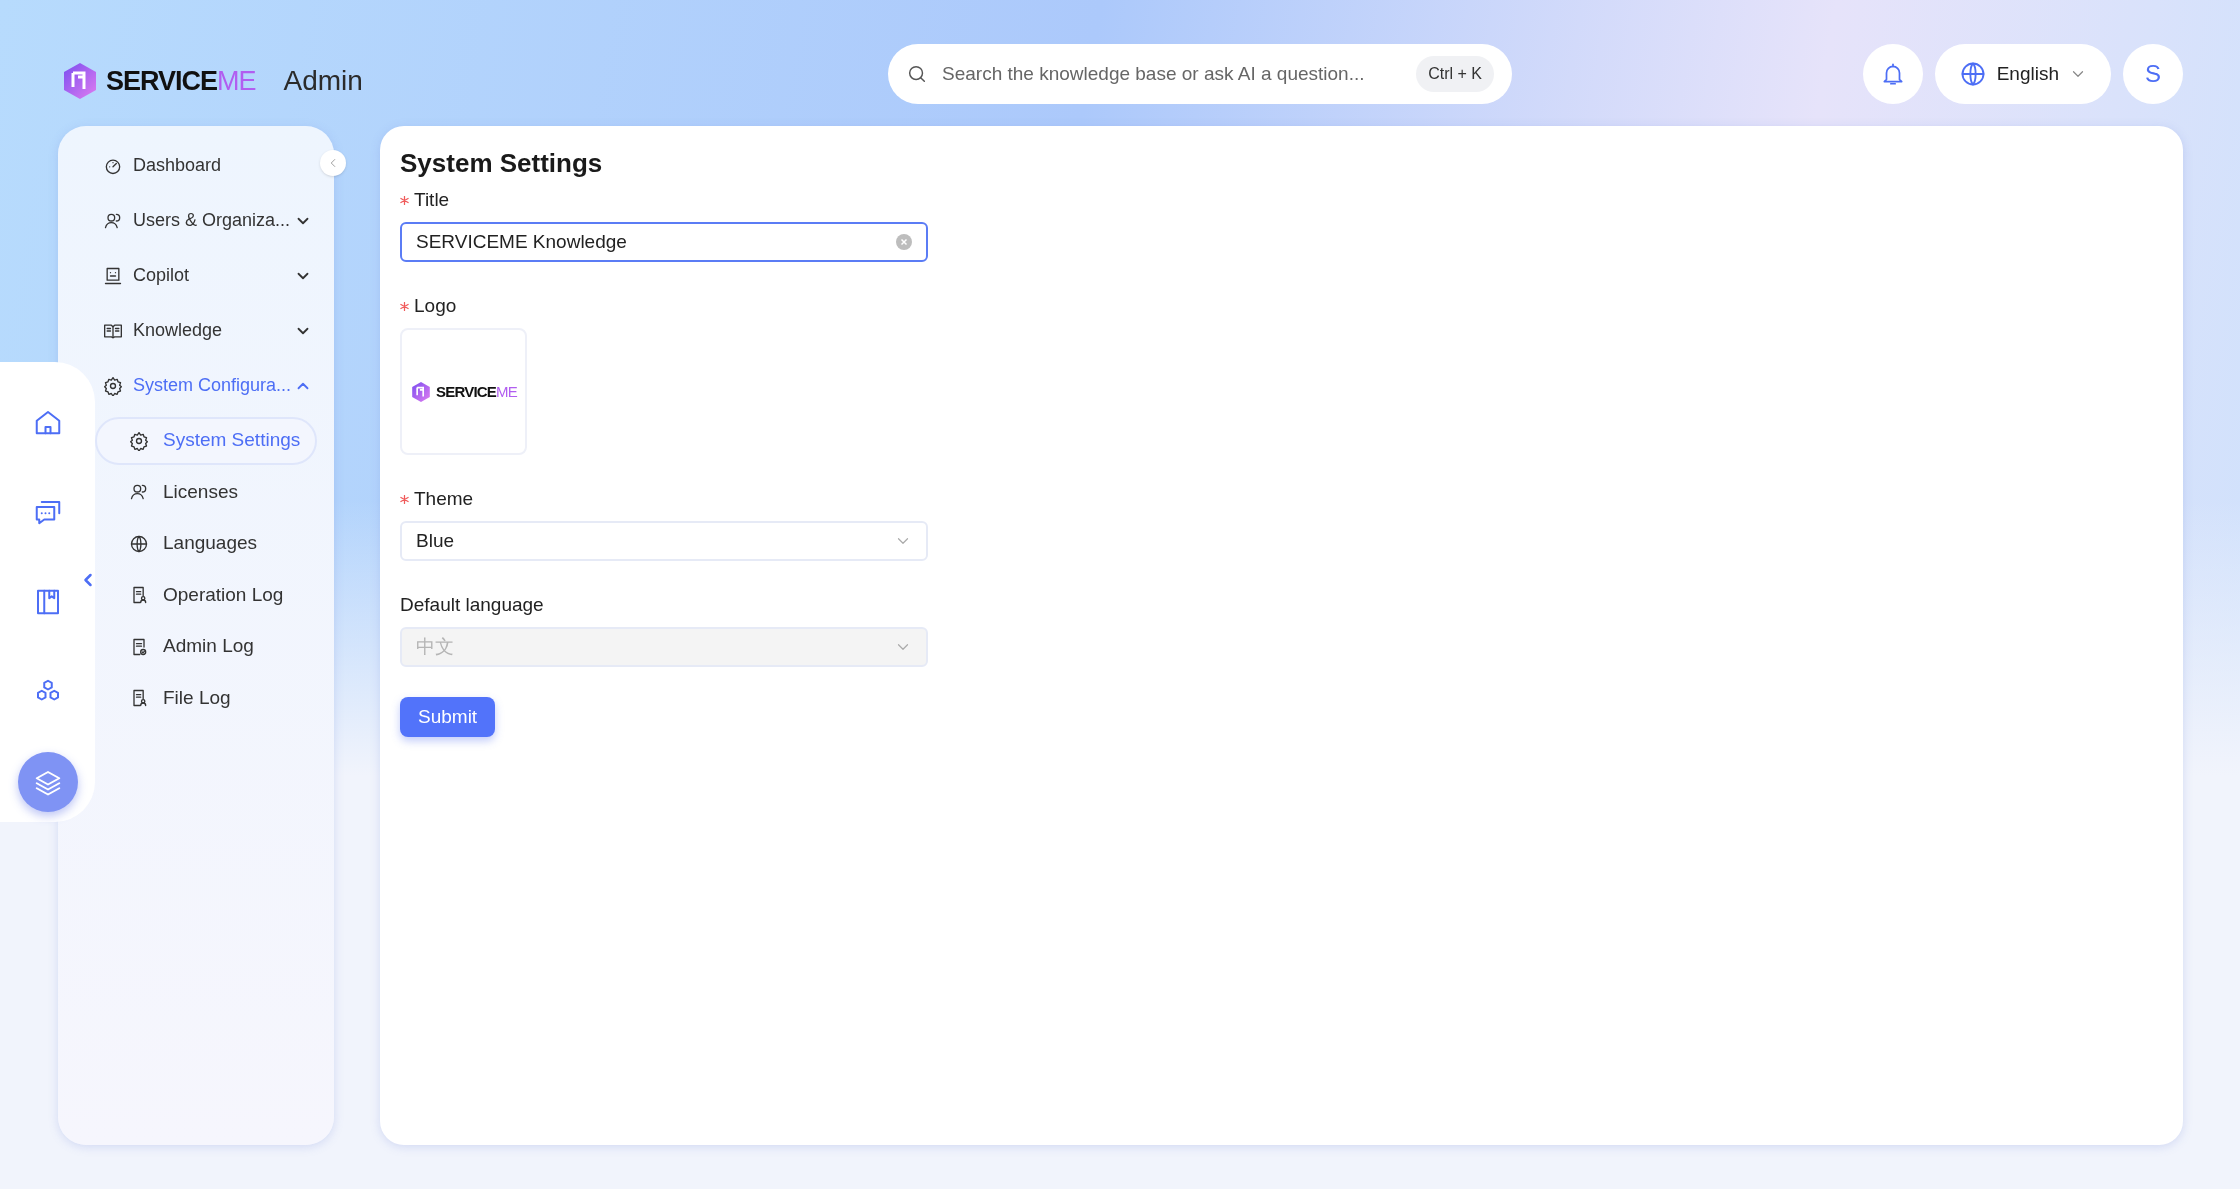 The width and height of the screenshot is (2240, 1189). What do you see at coordinates (1455, 74) in the screenshot?
I see `shortcut-hint: Ctrl + K` at bounding box center [1455, 74].